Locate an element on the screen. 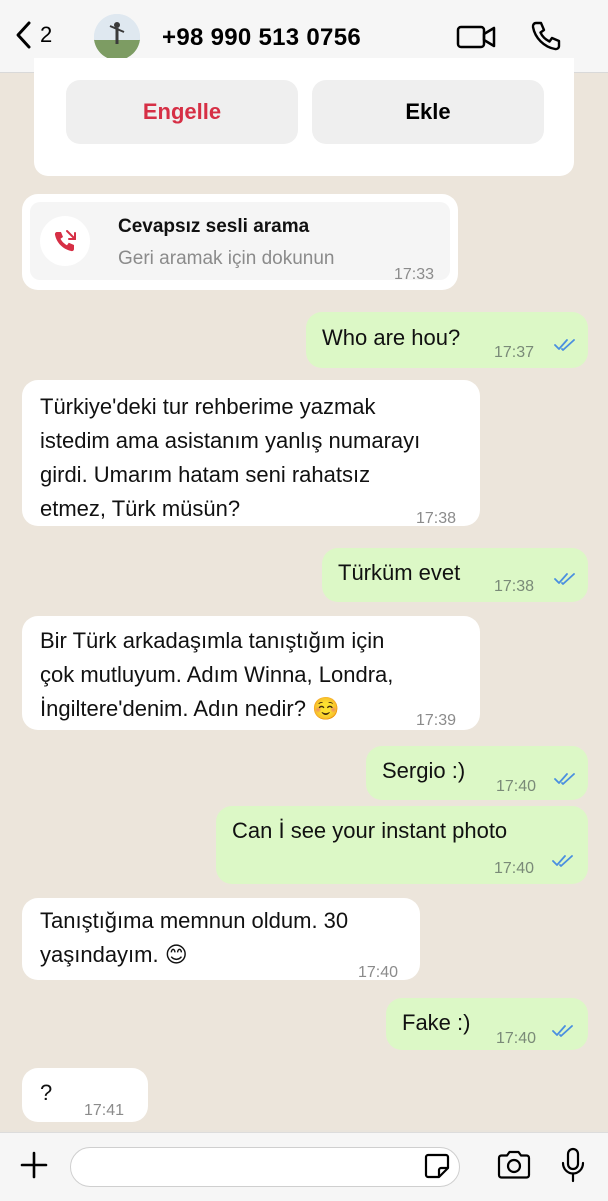 Image resolution: width=608 pixels, height=1201 pixels. camera-button is located at coordinates (514, 1167).